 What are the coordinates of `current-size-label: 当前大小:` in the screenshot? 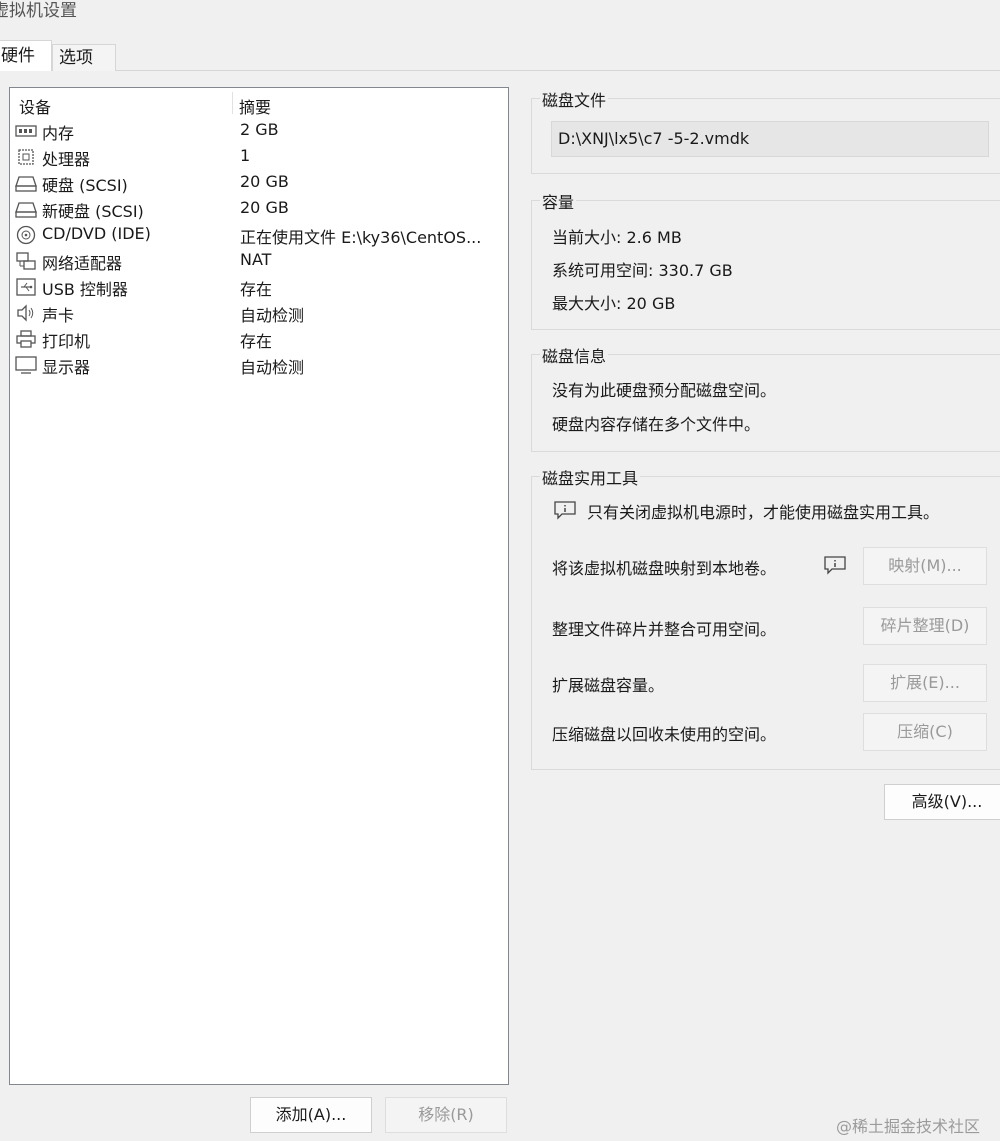 It's located at (587, 237).